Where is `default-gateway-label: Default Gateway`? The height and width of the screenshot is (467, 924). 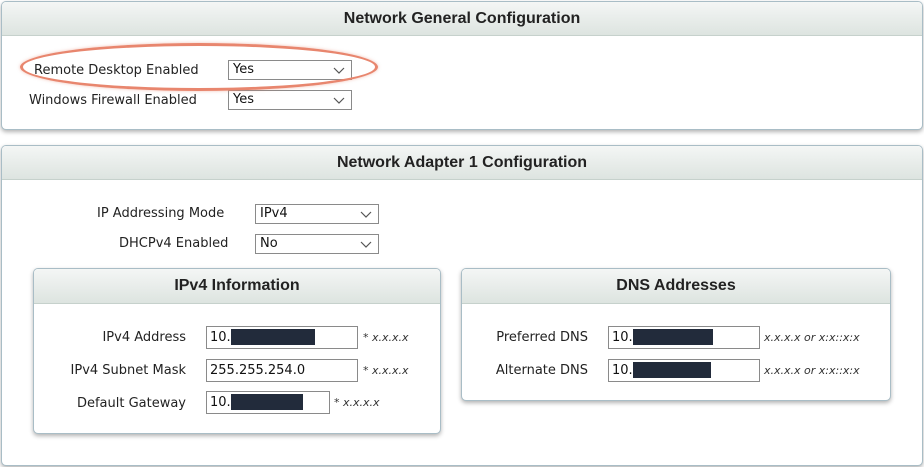 default-gateway-label: Default Gateway is located at coordinates (131, 403).